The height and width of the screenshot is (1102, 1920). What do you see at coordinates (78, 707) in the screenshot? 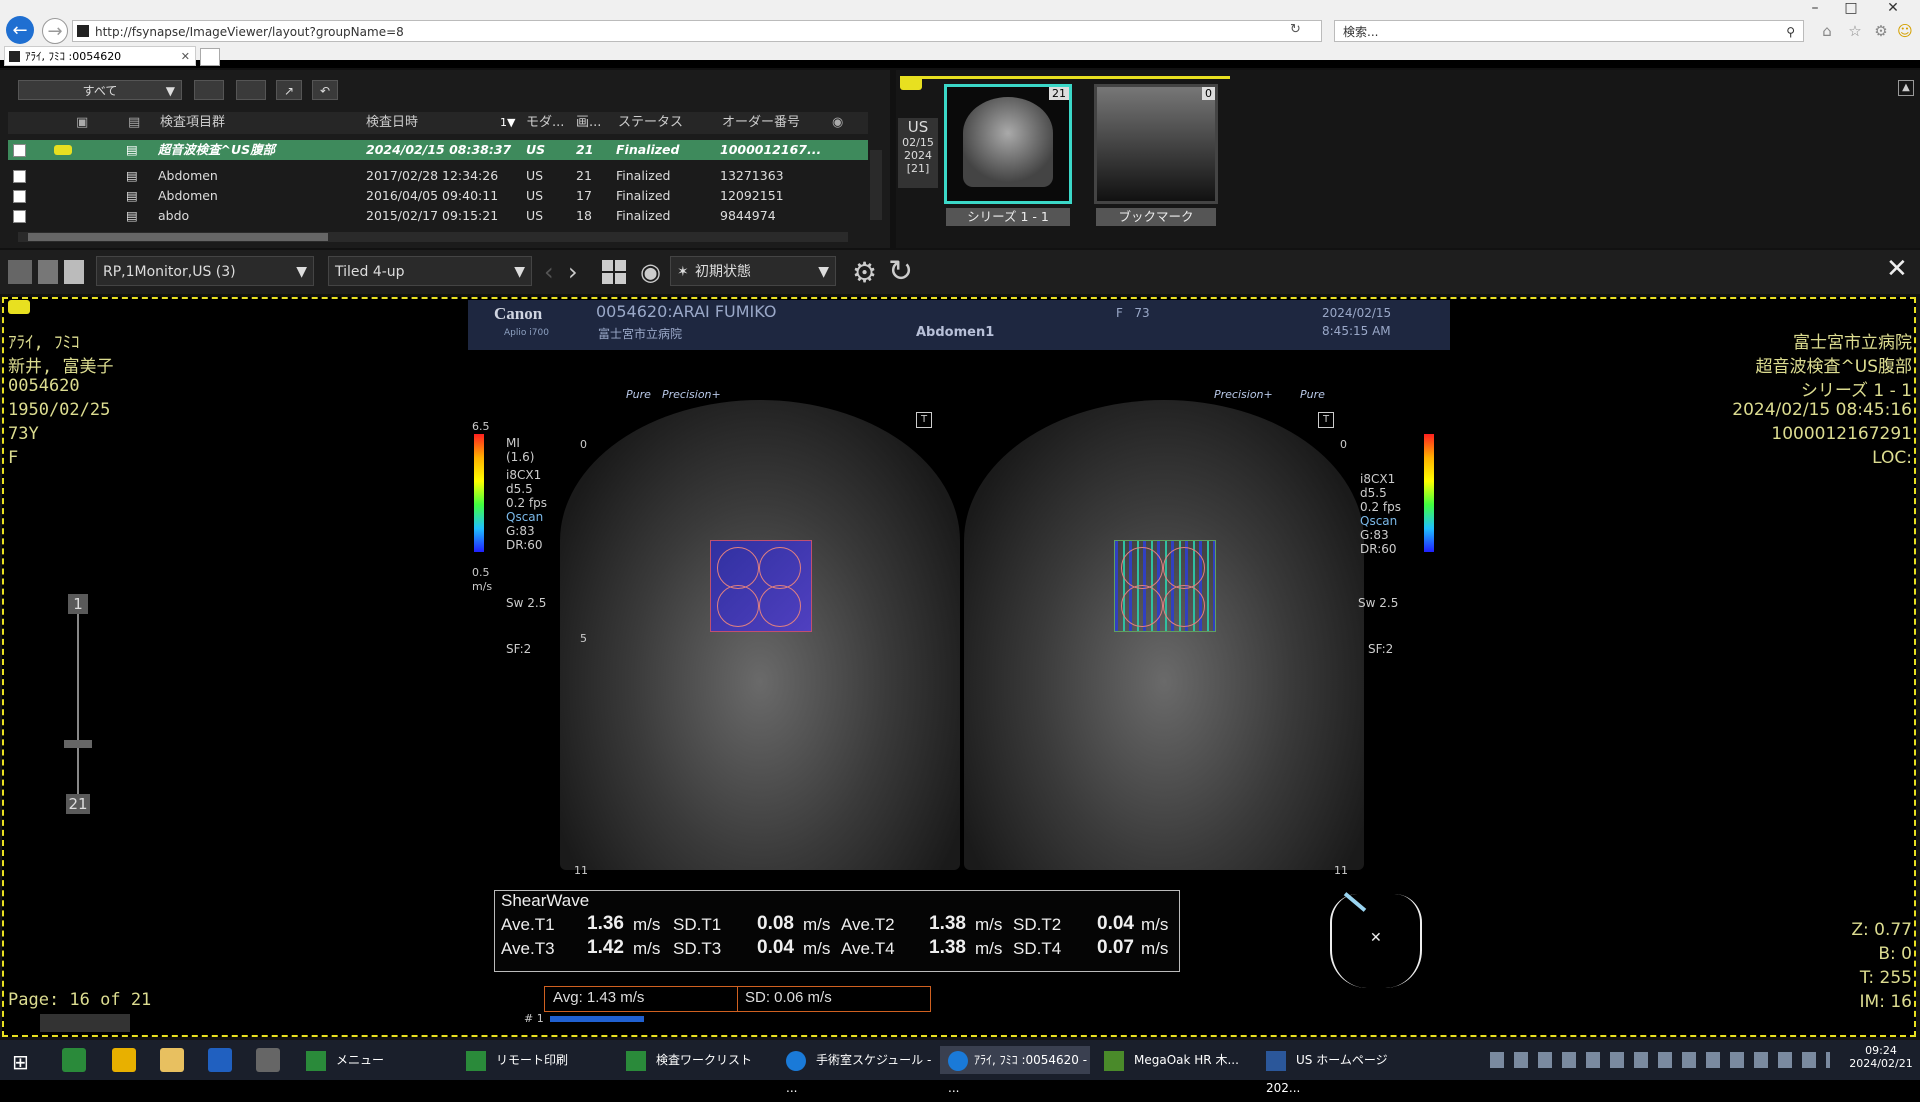
I see `image-slider-track` at bounding box center [78, 707].